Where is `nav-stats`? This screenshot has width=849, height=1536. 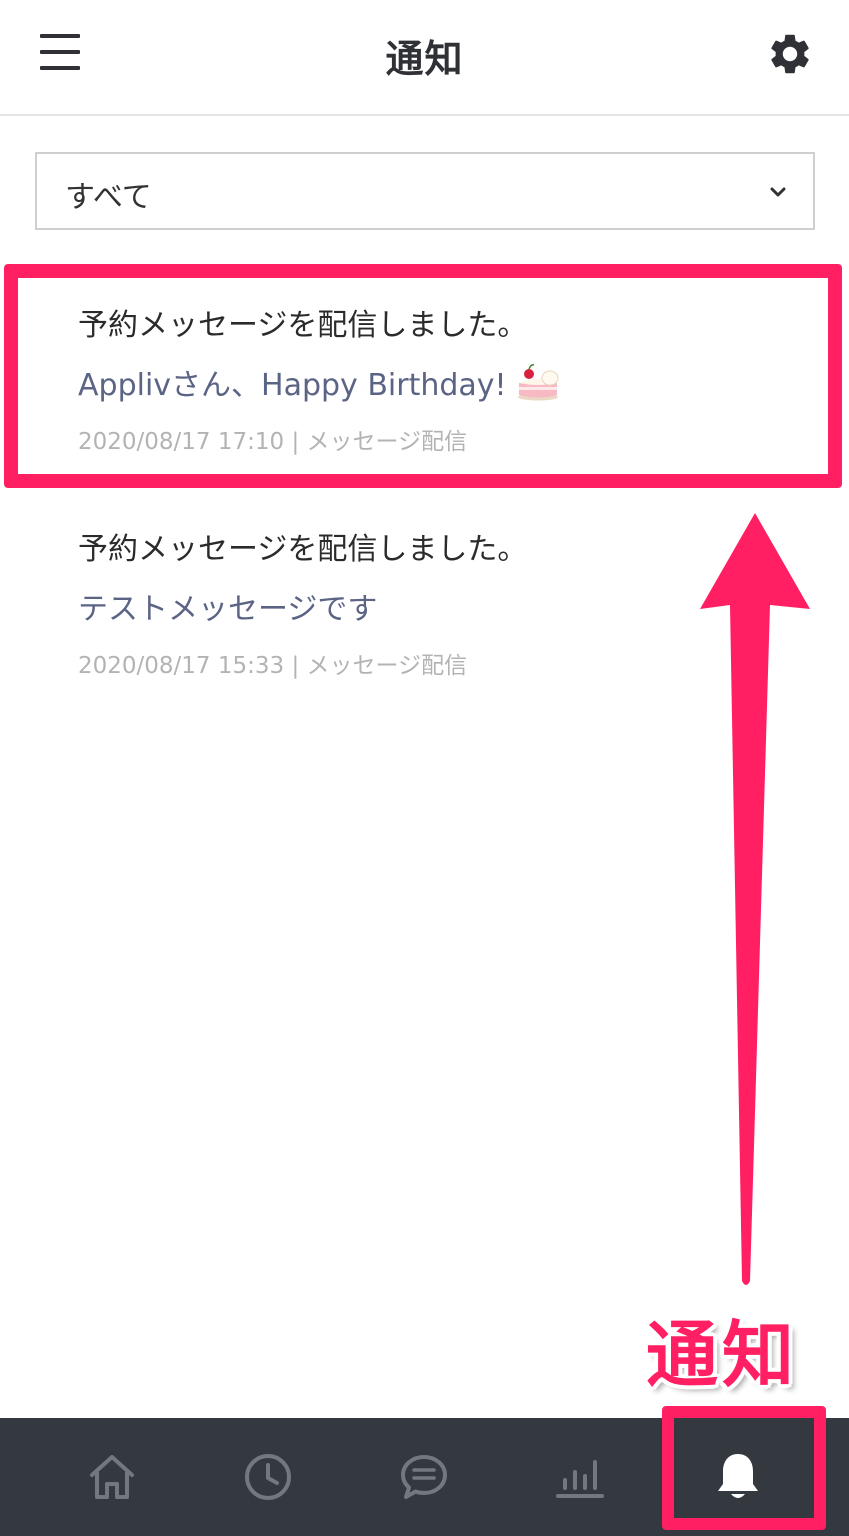
nav-stats is located at coordinates (580, 1477).